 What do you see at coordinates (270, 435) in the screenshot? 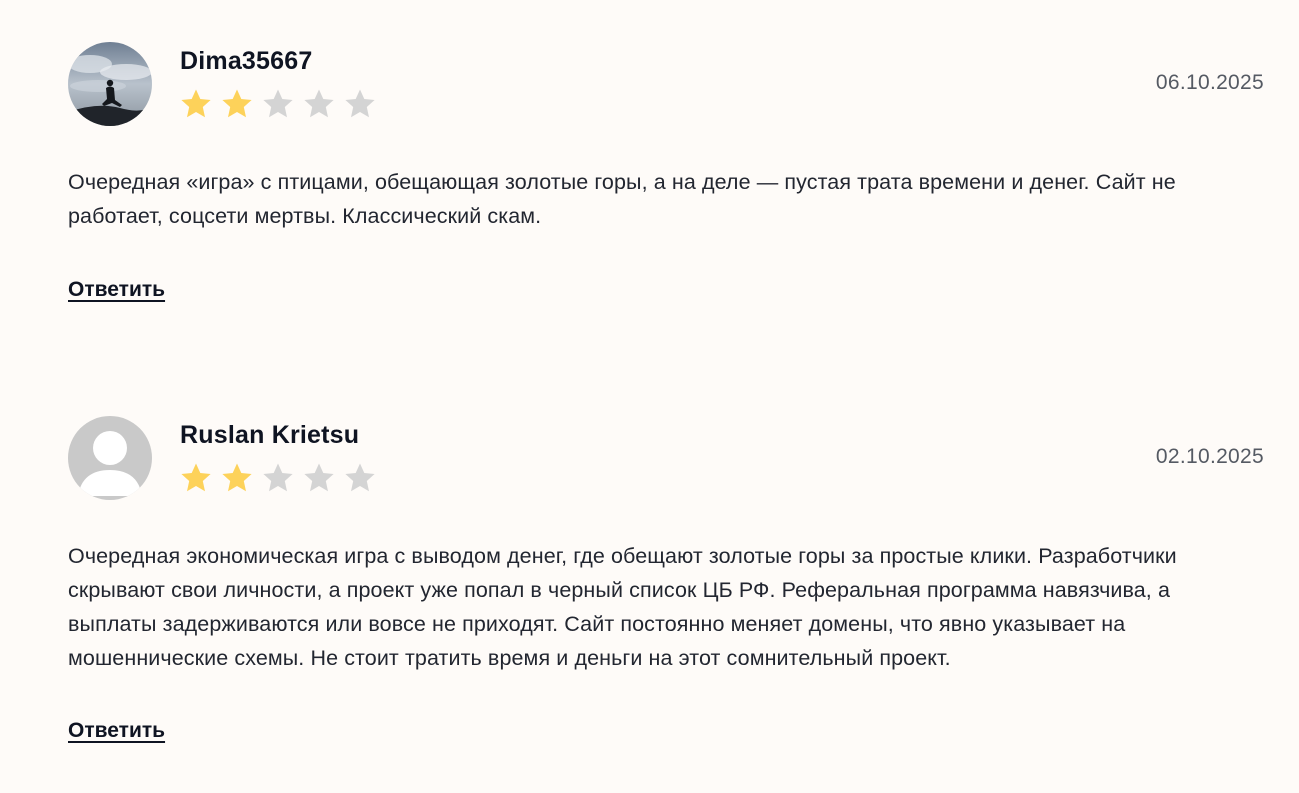
I see `author-name: Ruslan Krietsu` at bounding box center [270, 435].